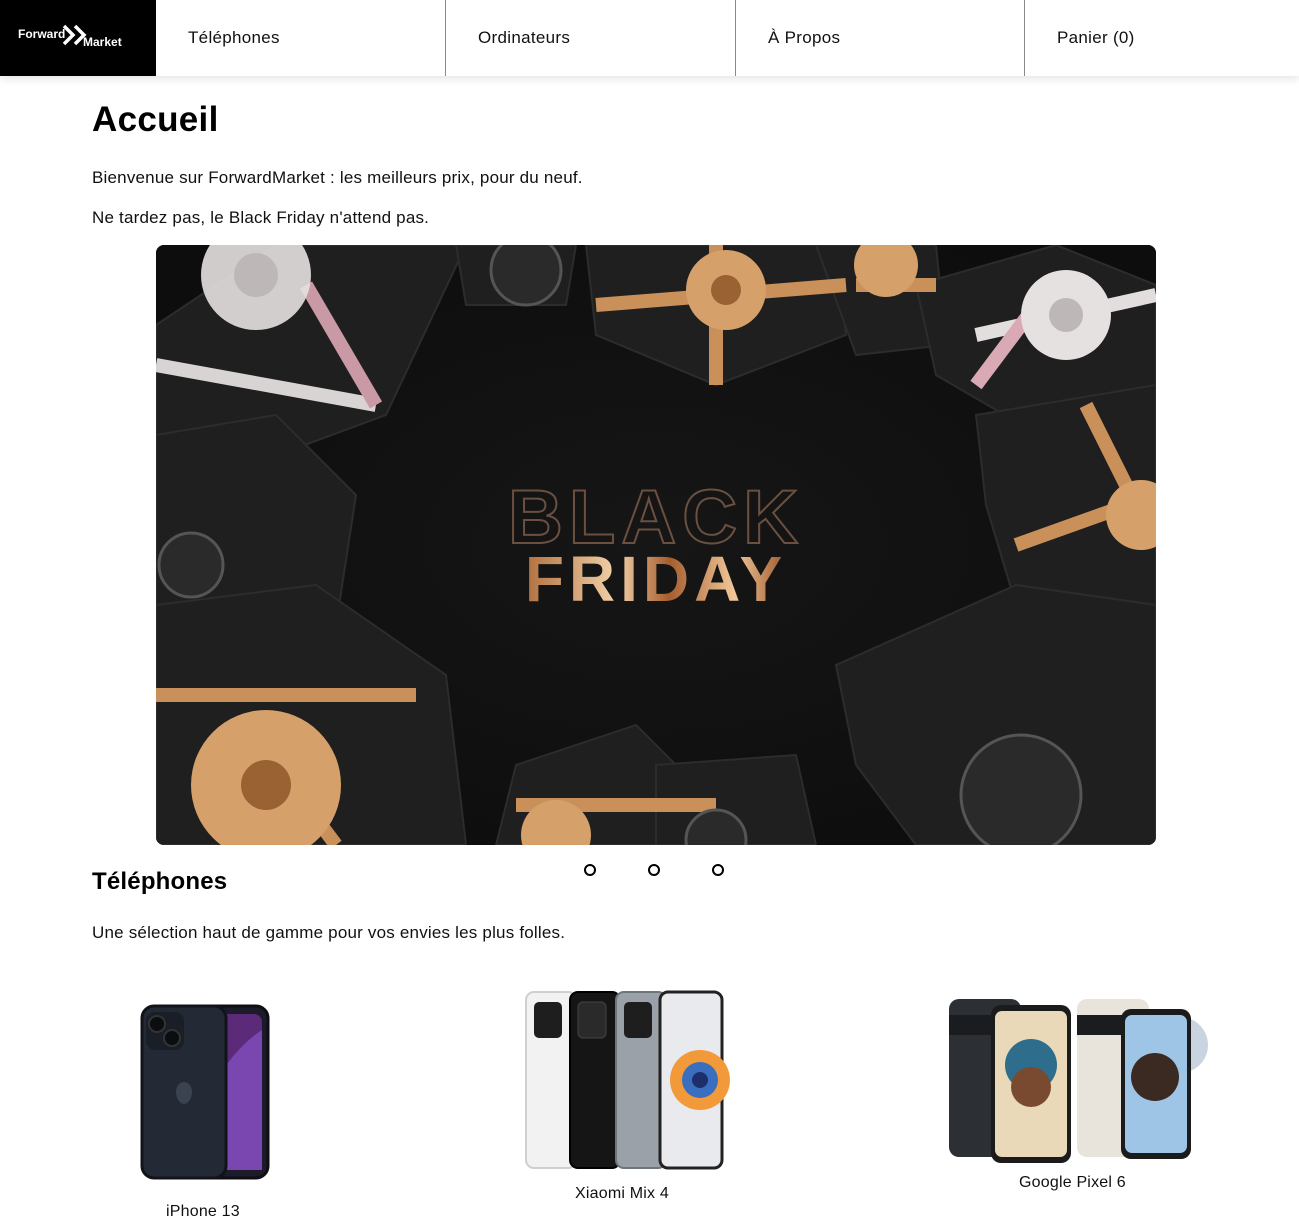 The image size is (1299, 1228). I want to click on product-name: Xiaomi Mix 4, so click(622, 1193).